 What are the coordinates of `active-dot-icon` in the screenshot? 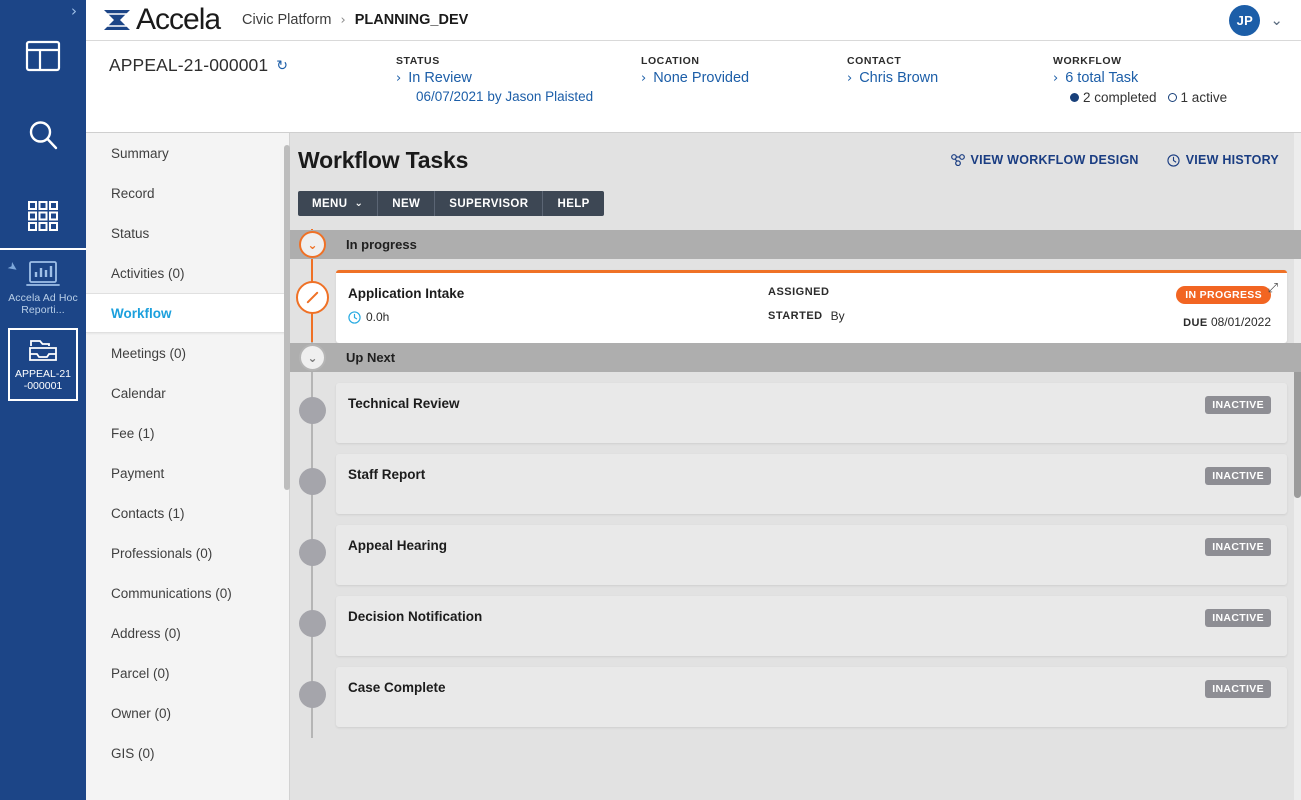 It's located at (1172, 97).